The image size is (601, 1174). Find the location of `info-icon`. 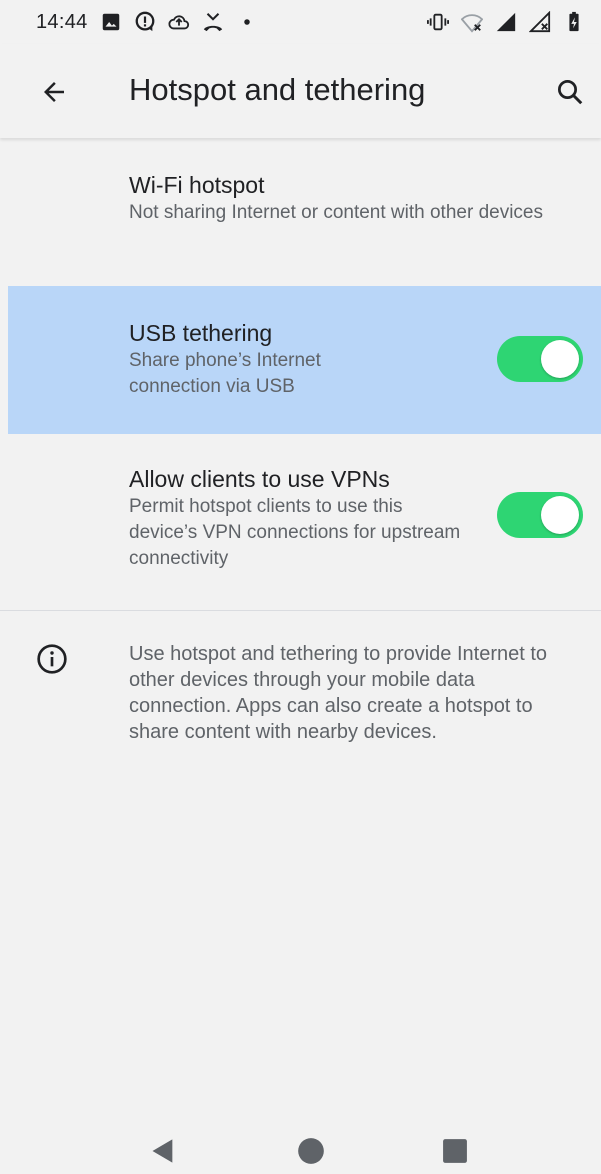

info-icon is located at coordinates (52, 659).